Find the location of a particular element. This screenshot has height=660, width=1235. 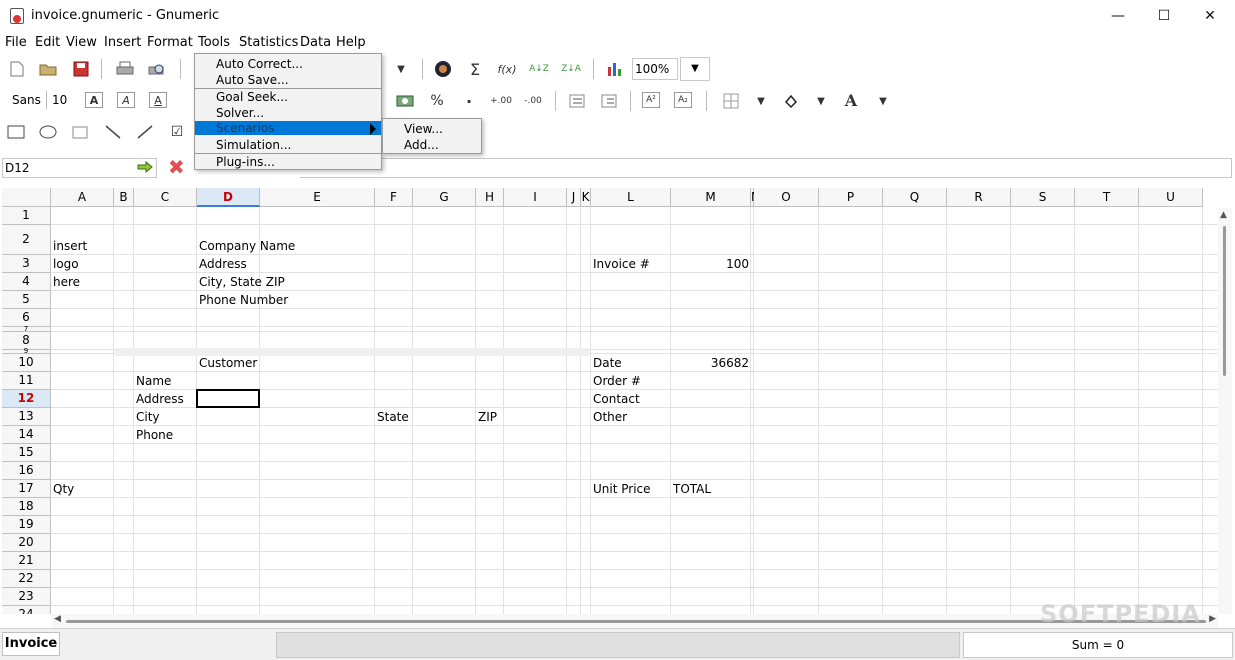

font-color-dropdown-icon: ▼ is located at coordinates (883, 101).